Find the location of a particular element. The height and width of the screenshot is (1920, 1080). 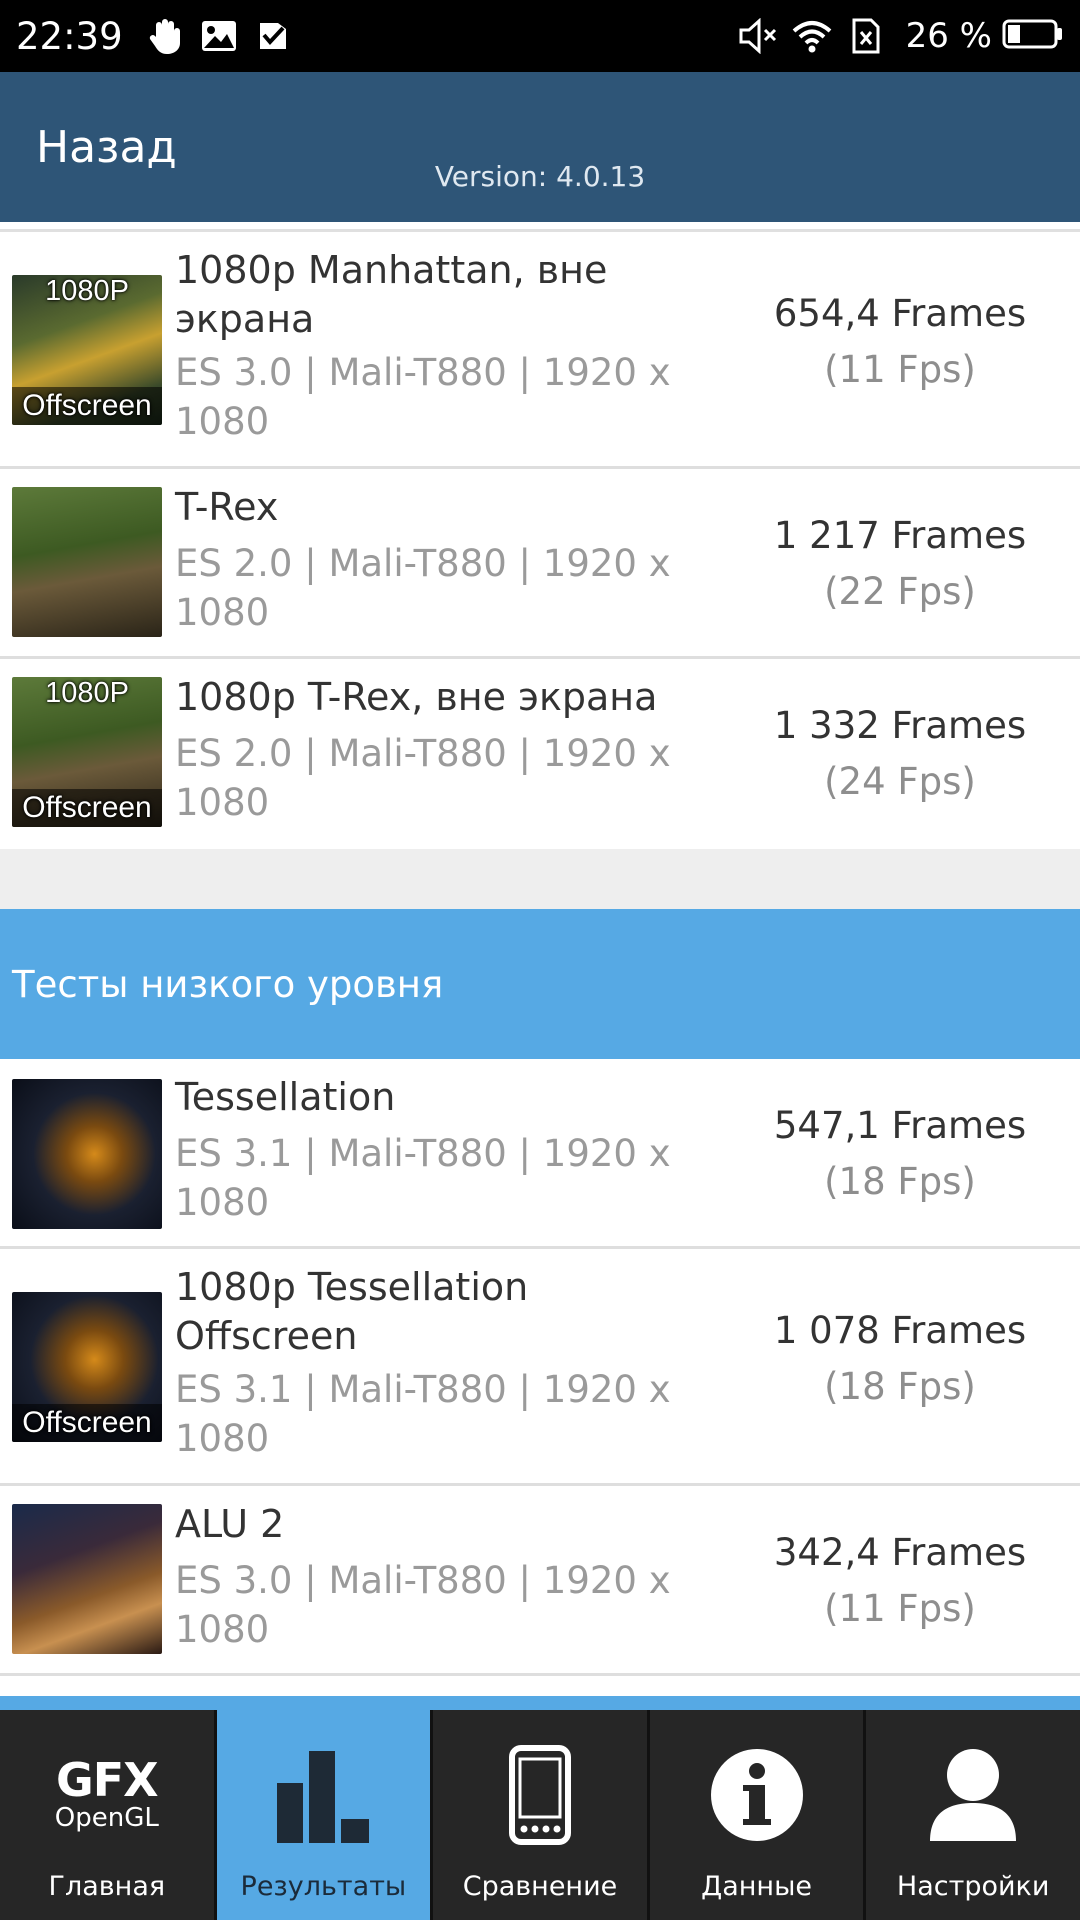

score-frames: 547,1 Frames is located at coordinates (900, 1125).